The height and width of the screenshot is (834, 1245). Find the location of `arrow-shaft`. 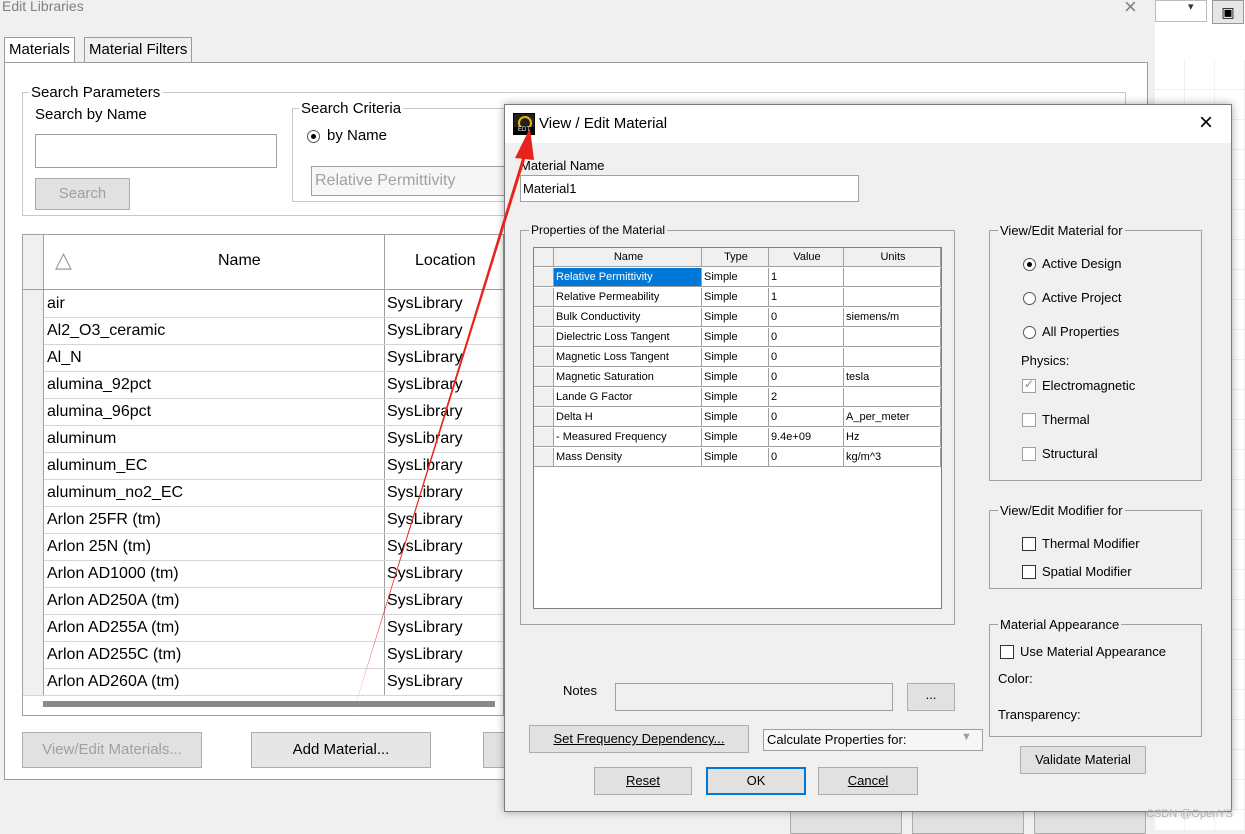

arrow-shaft is located at coordinates (439, 434).